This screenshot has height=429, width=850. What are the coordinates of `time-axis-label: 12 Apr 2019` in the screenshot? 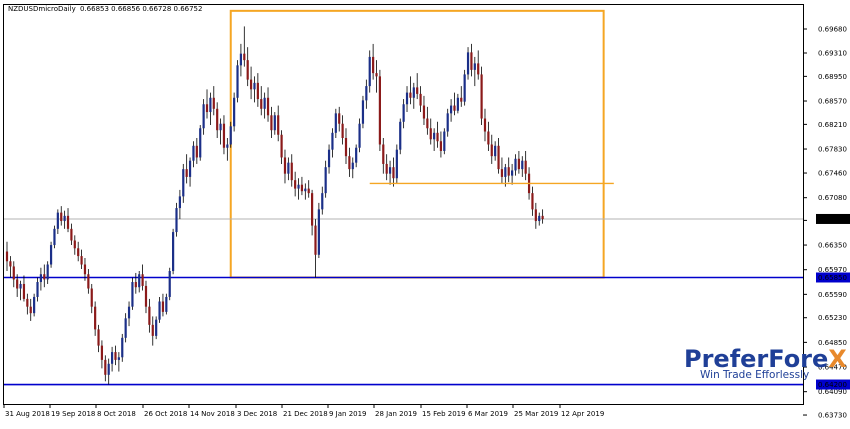 It's located at (582, 414).